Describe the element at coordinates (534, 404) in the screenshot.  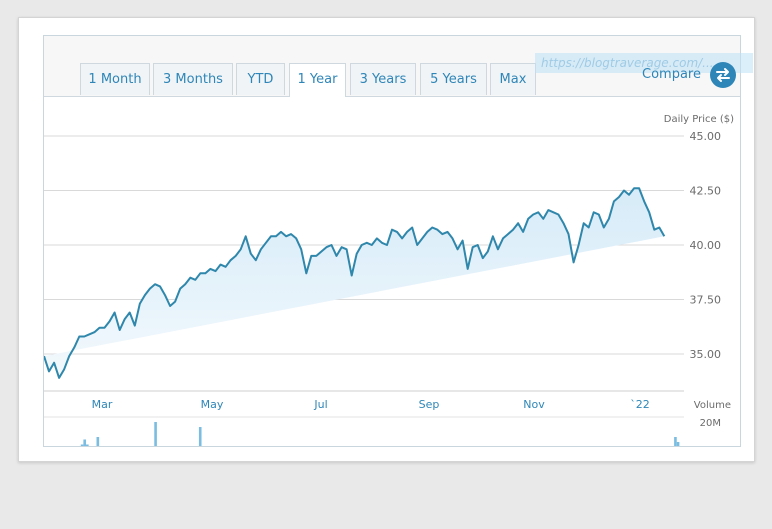
I see `month-label: Nov` at that location.